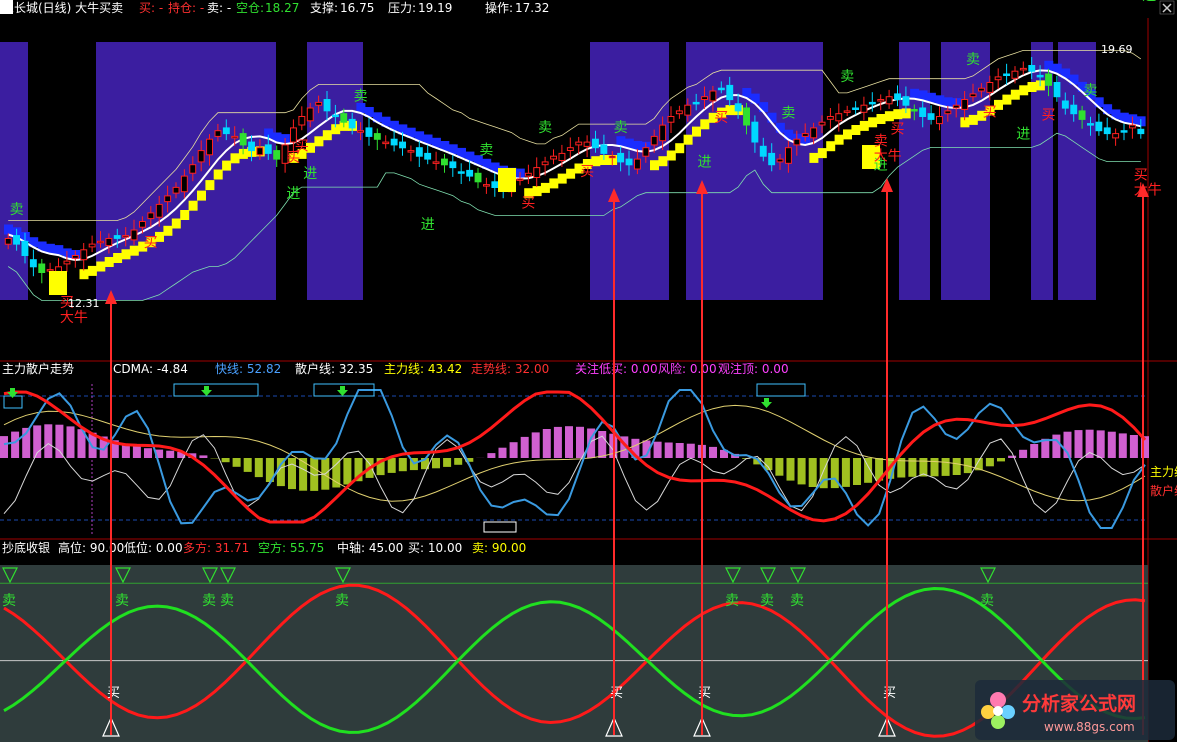 The height and width of the screenshot is (742, 1177). Describe the element at coordinates (423, 369) in the screenshot. I see `main-line-value: 主力线: 43.42` at that location.